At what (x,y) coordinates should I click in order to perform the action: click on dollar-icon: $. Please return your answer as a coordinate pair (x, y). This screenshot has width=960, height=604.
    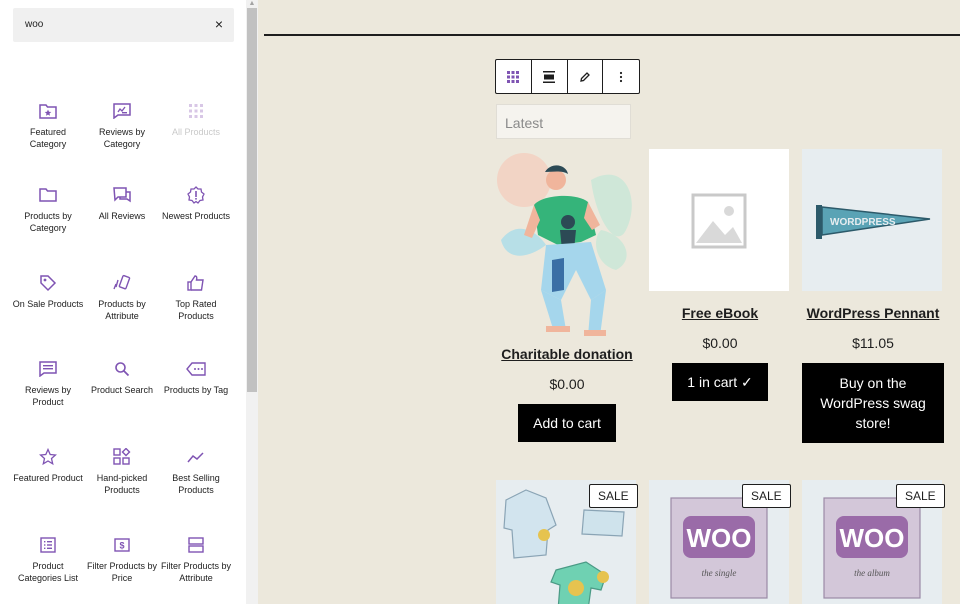
    Looking at the image, I should click on (122, 545).